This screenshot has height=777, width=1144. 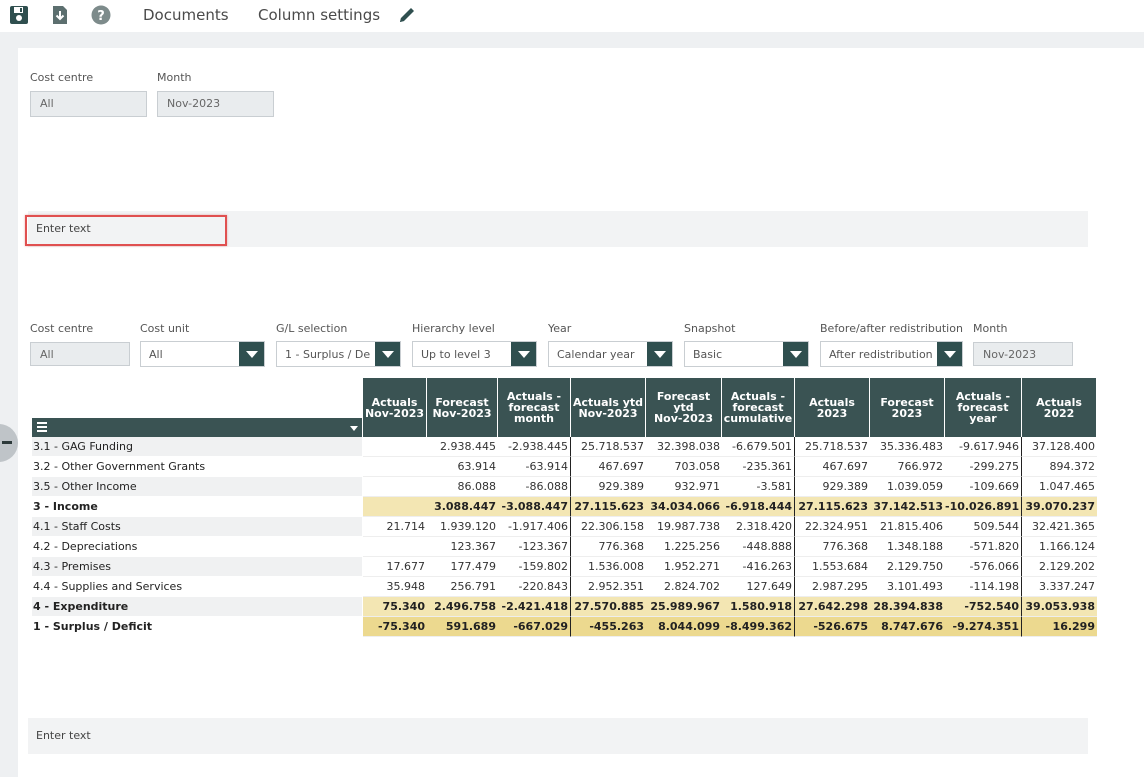 I want to click on table-cell: -6.918.444, so click(x=758, y=507).